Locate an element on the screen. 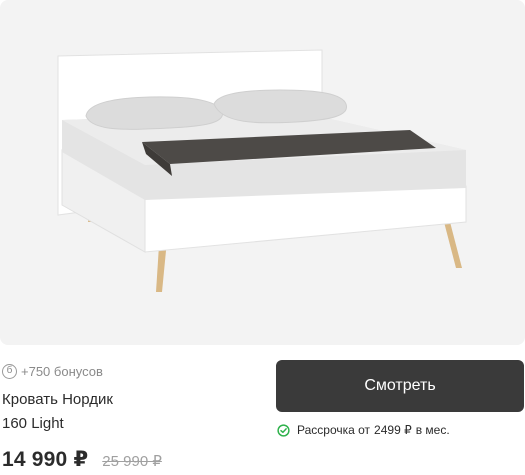 The width and height of the screenshot is (525, 475). installment-info: Рассрочка от 2499 ₽ в мес. is located at coordinates (363, 430).